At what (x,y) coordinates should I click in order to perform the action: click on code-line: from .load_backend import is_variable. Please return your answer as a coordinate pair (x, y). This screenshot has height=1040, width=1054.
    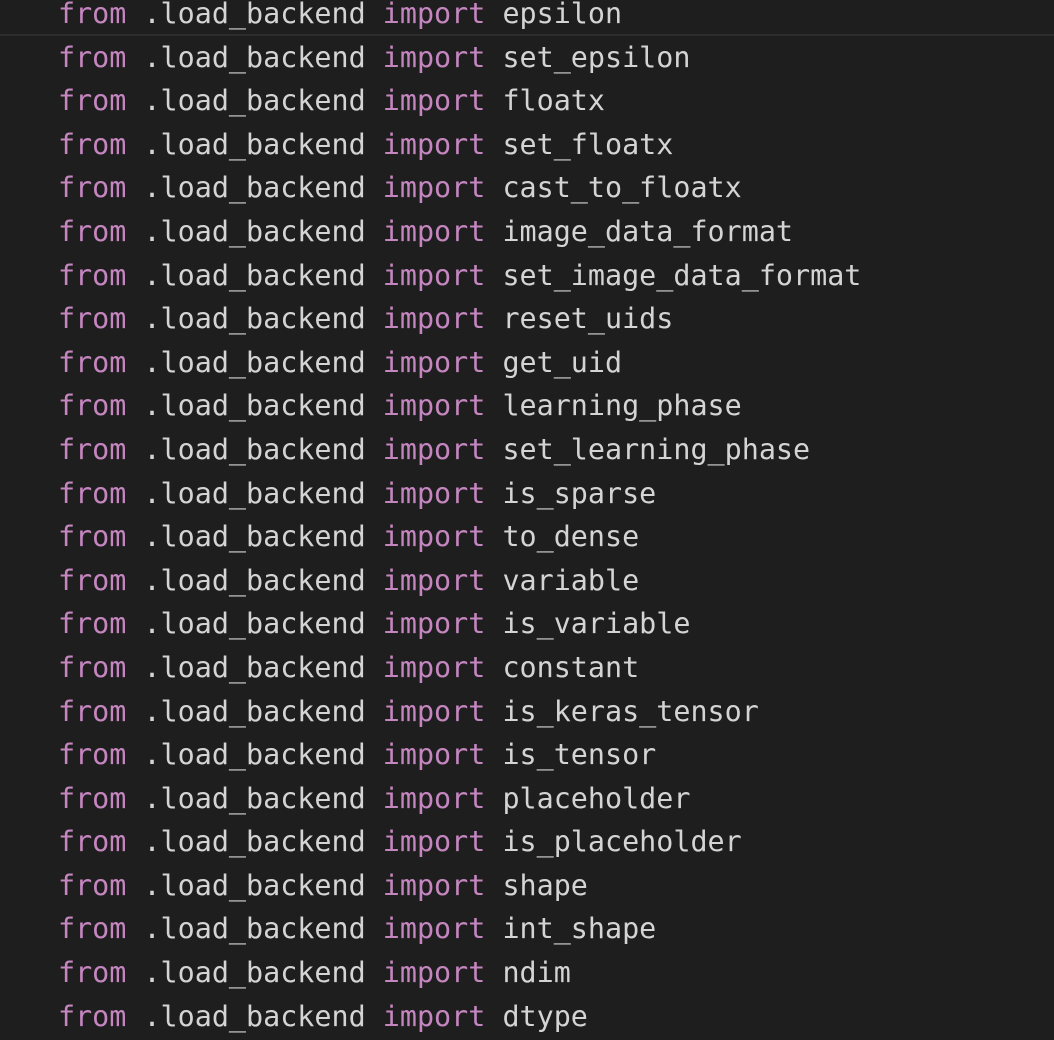
    Looking at the image, I should click on (527, 624).